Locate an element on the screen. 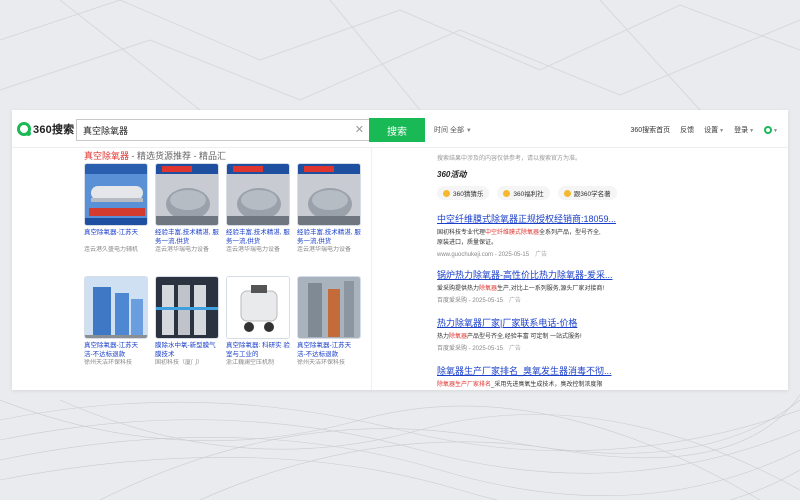 This screenshot has height=500, width=800. logo: 360搜索 is located at coordinates (45, 129).